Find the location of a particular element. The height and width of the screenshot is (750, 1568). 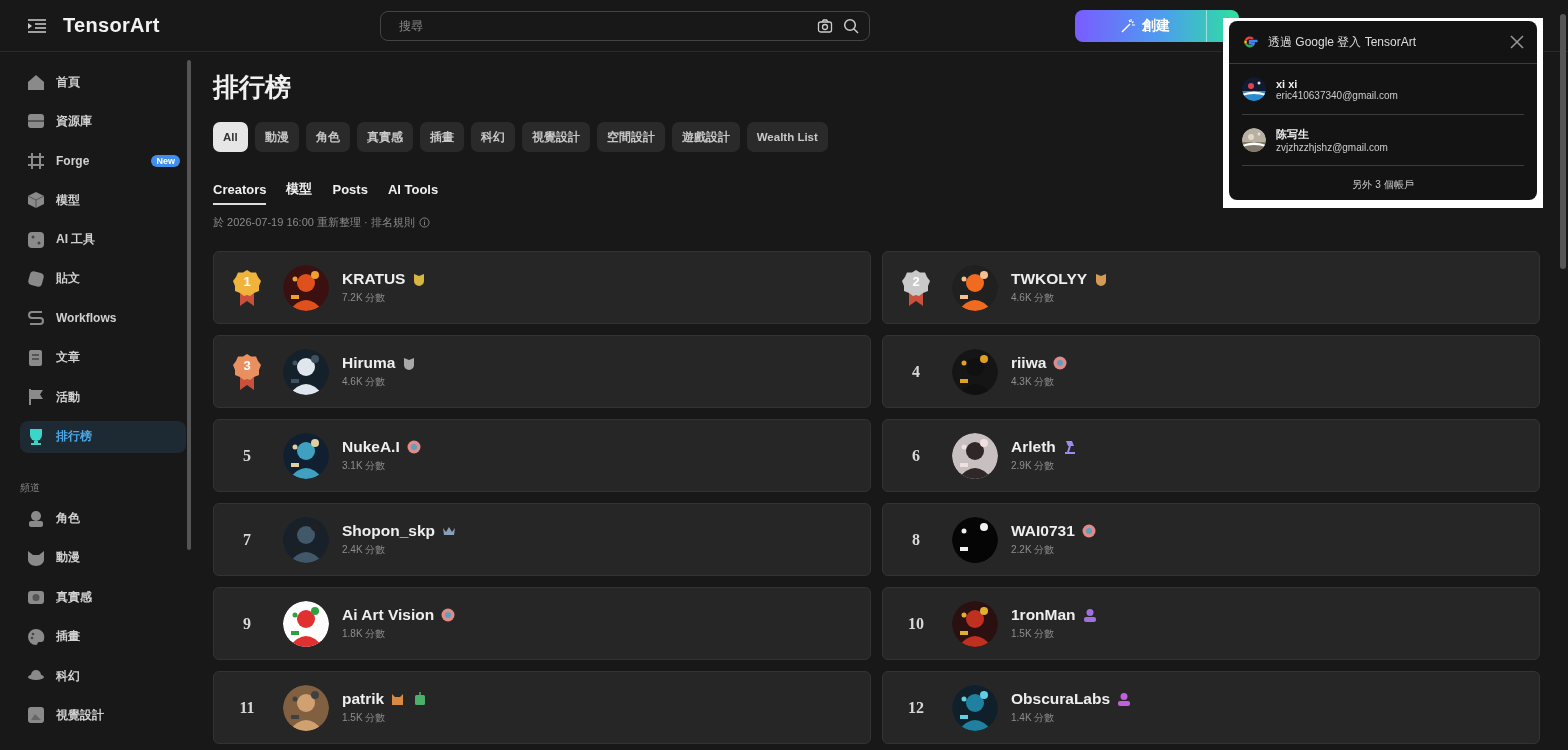

score: 7.2K 分數 is located at coordinates (364, 298).